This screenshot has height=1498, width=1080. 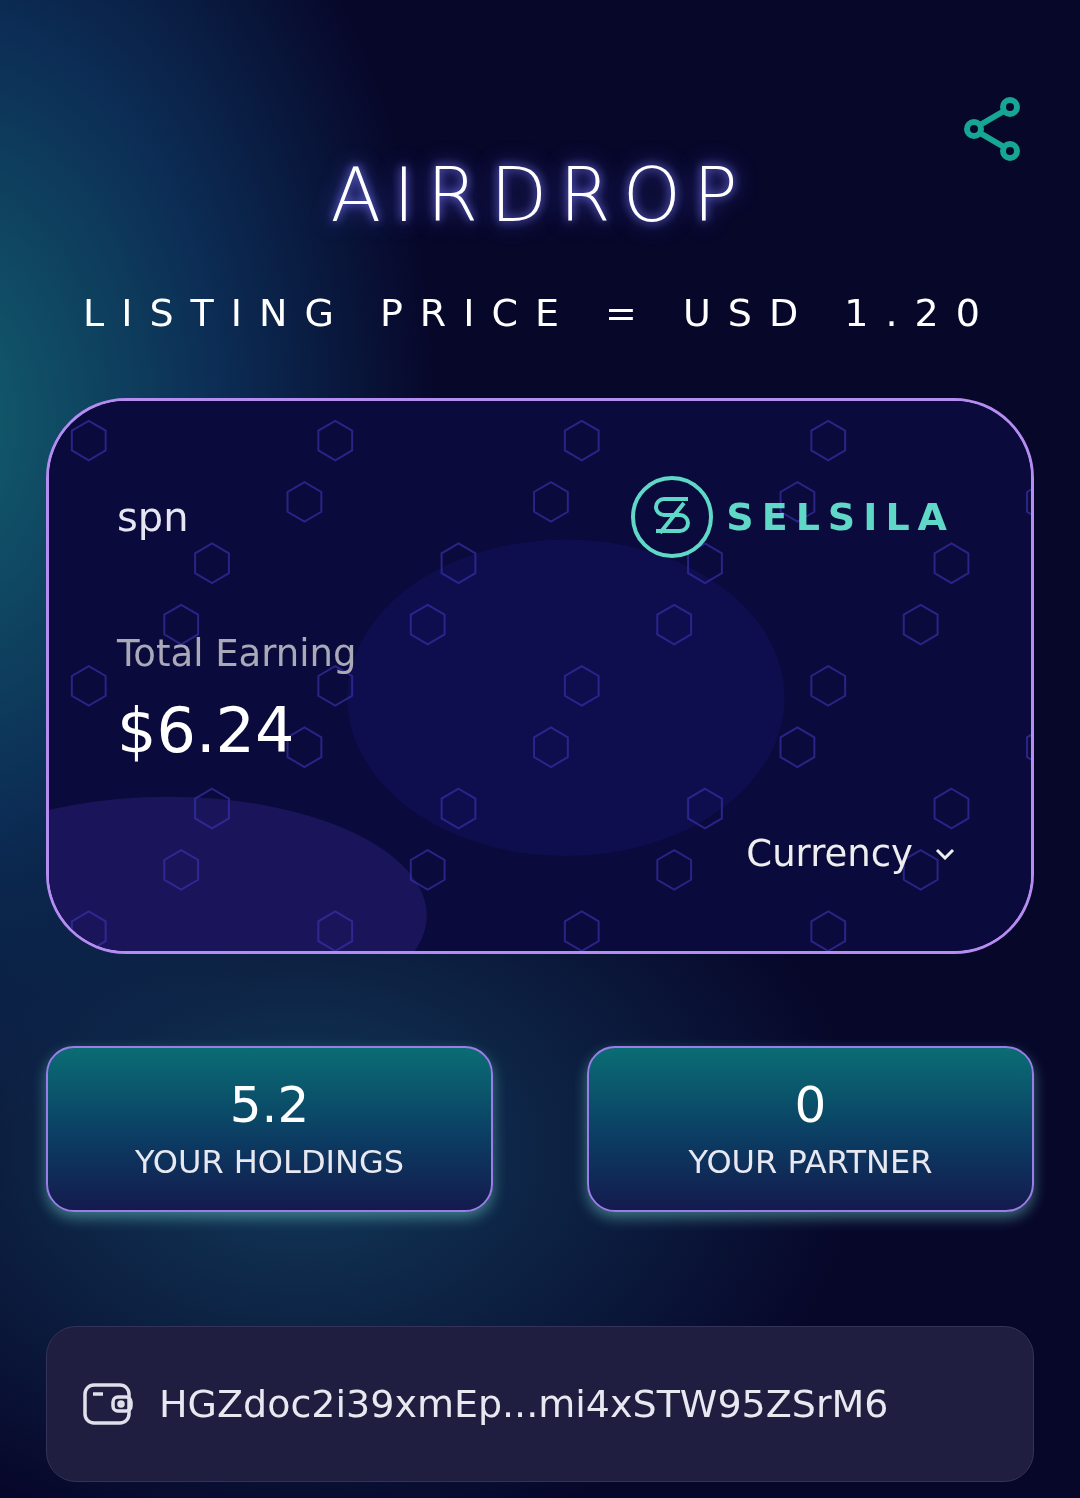 What do you see at coordinates (810, 1105) in the screenshot?
I see `stat-value: 0` at bounding box center [810, 1105].